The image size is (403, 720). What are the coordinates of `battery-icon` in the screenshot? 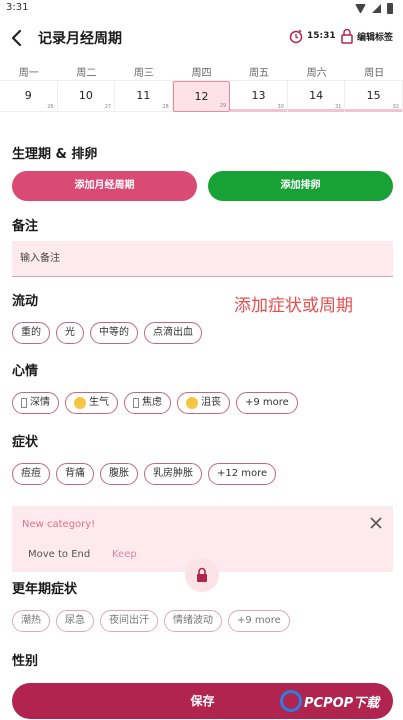 It's located at (390, 8).